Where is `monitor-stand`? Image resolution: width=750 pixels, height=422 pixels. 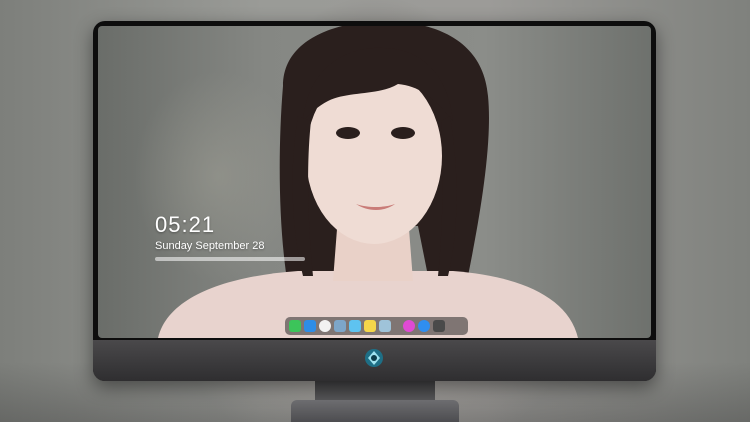 monitor-stand is located at coordinates (375, 411).